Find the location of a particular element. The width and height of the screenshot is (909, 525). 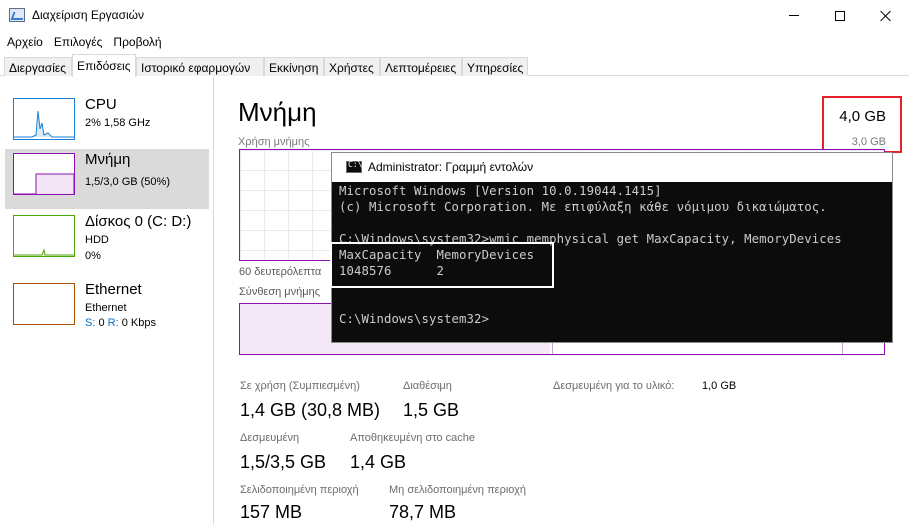

cached-value: 1,4 GB is located at coordinates (378, 462).